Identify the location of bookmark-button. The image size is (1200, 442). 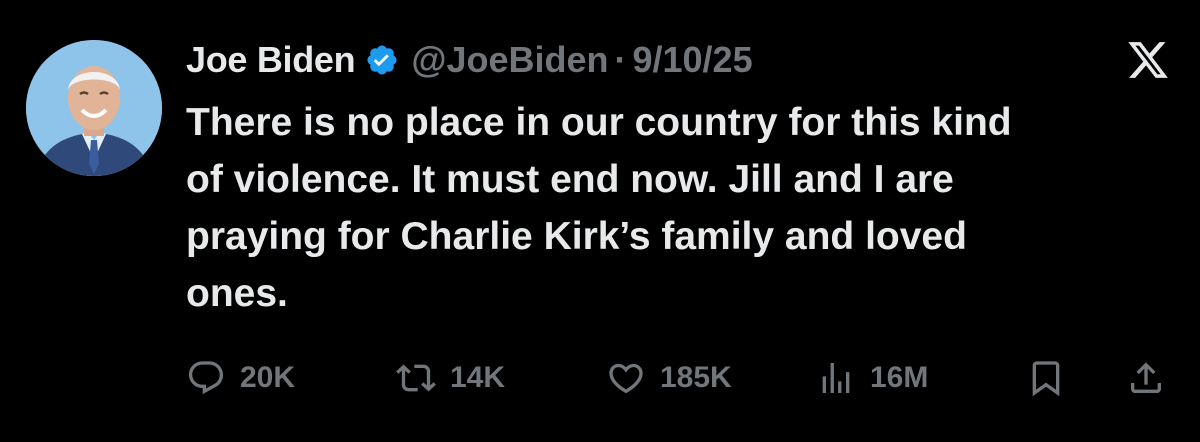
(1046, 378).